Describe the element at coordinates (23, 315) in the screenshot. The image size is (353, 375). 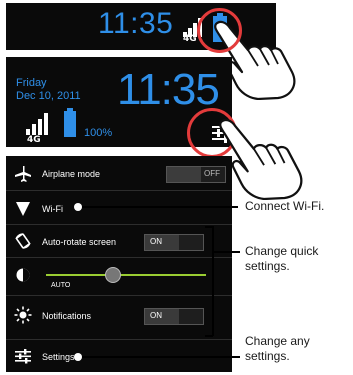
I see `notifications-icon` at that location.